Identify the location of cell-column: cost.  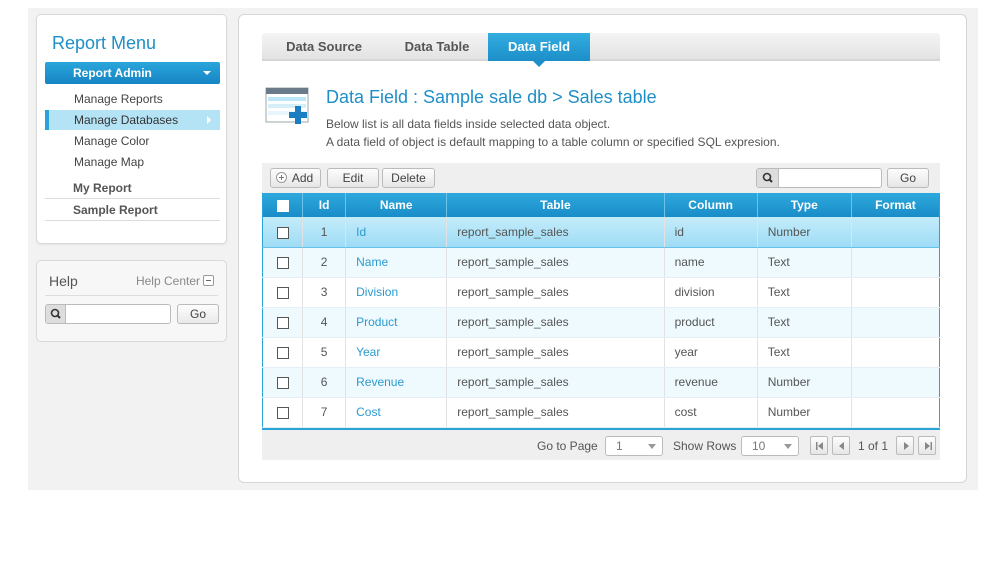
(711, 412).